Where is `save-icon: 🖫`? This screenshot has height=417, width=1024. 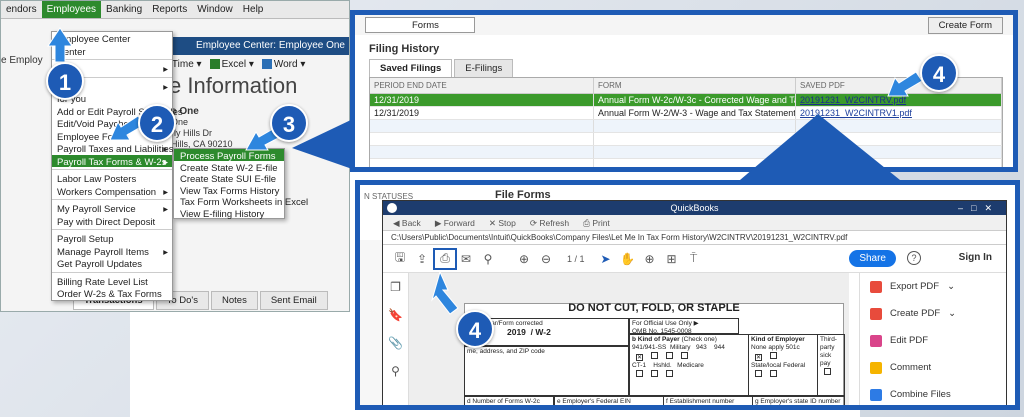
save-icon: 🖫 is located at coordinates (400, 258).